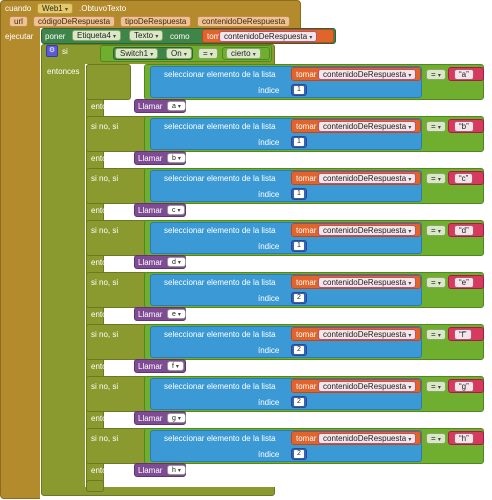 The height and width of the screenshot is (500, 492). What do you see at coordinates (176, 262) in the screenshot?
I see `call-procedure-dropdown: d ▾` at bounding box center [176, 262].